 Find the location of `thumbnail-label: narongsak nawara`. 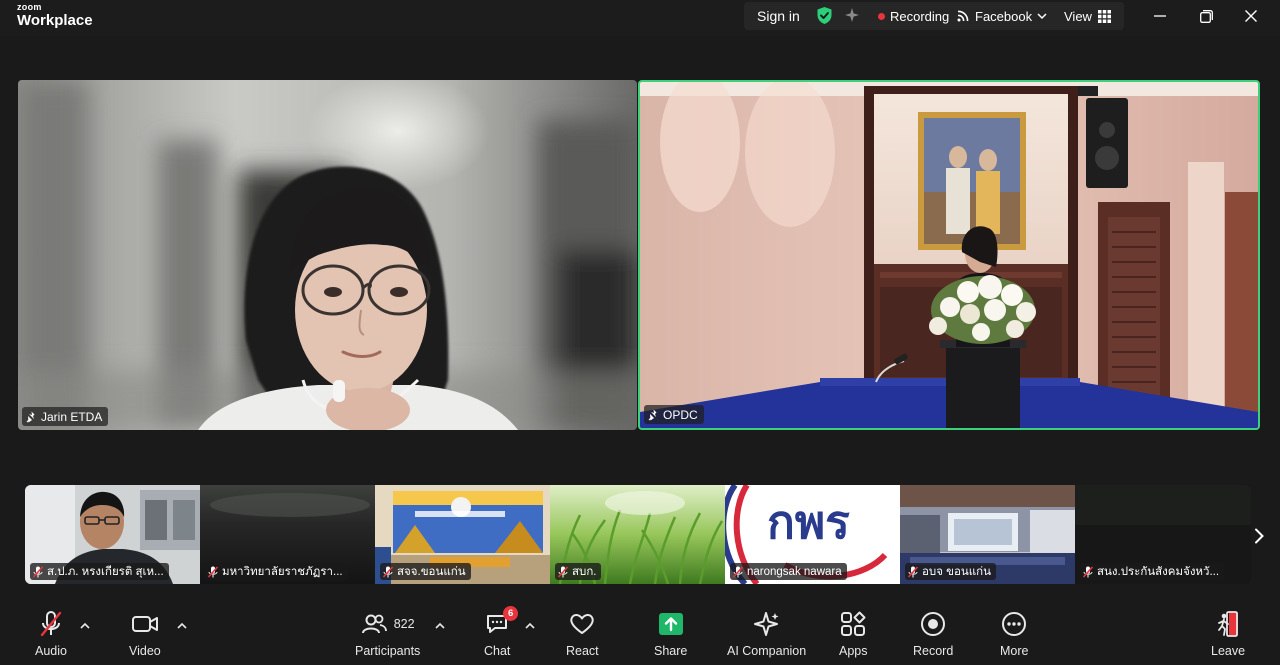

thumbnail-label: narongsak nawara is located at coordinates (788, 571).